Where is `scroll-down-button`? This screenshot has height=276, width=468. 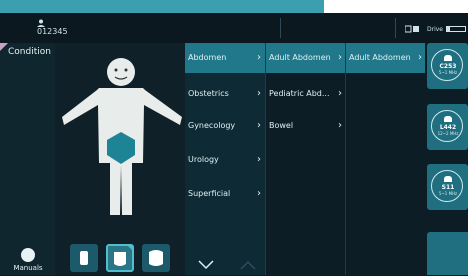 scroll-down-button is located at coordinates (206, 265).